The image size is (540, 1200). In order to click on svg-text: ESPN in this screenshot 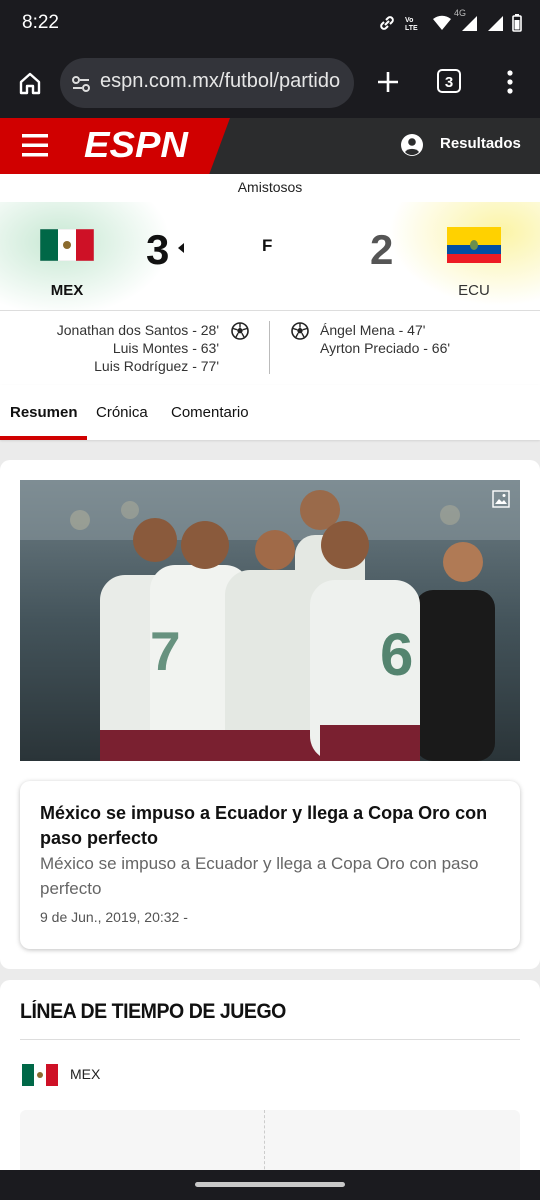, I will do `click(136, 145)`.